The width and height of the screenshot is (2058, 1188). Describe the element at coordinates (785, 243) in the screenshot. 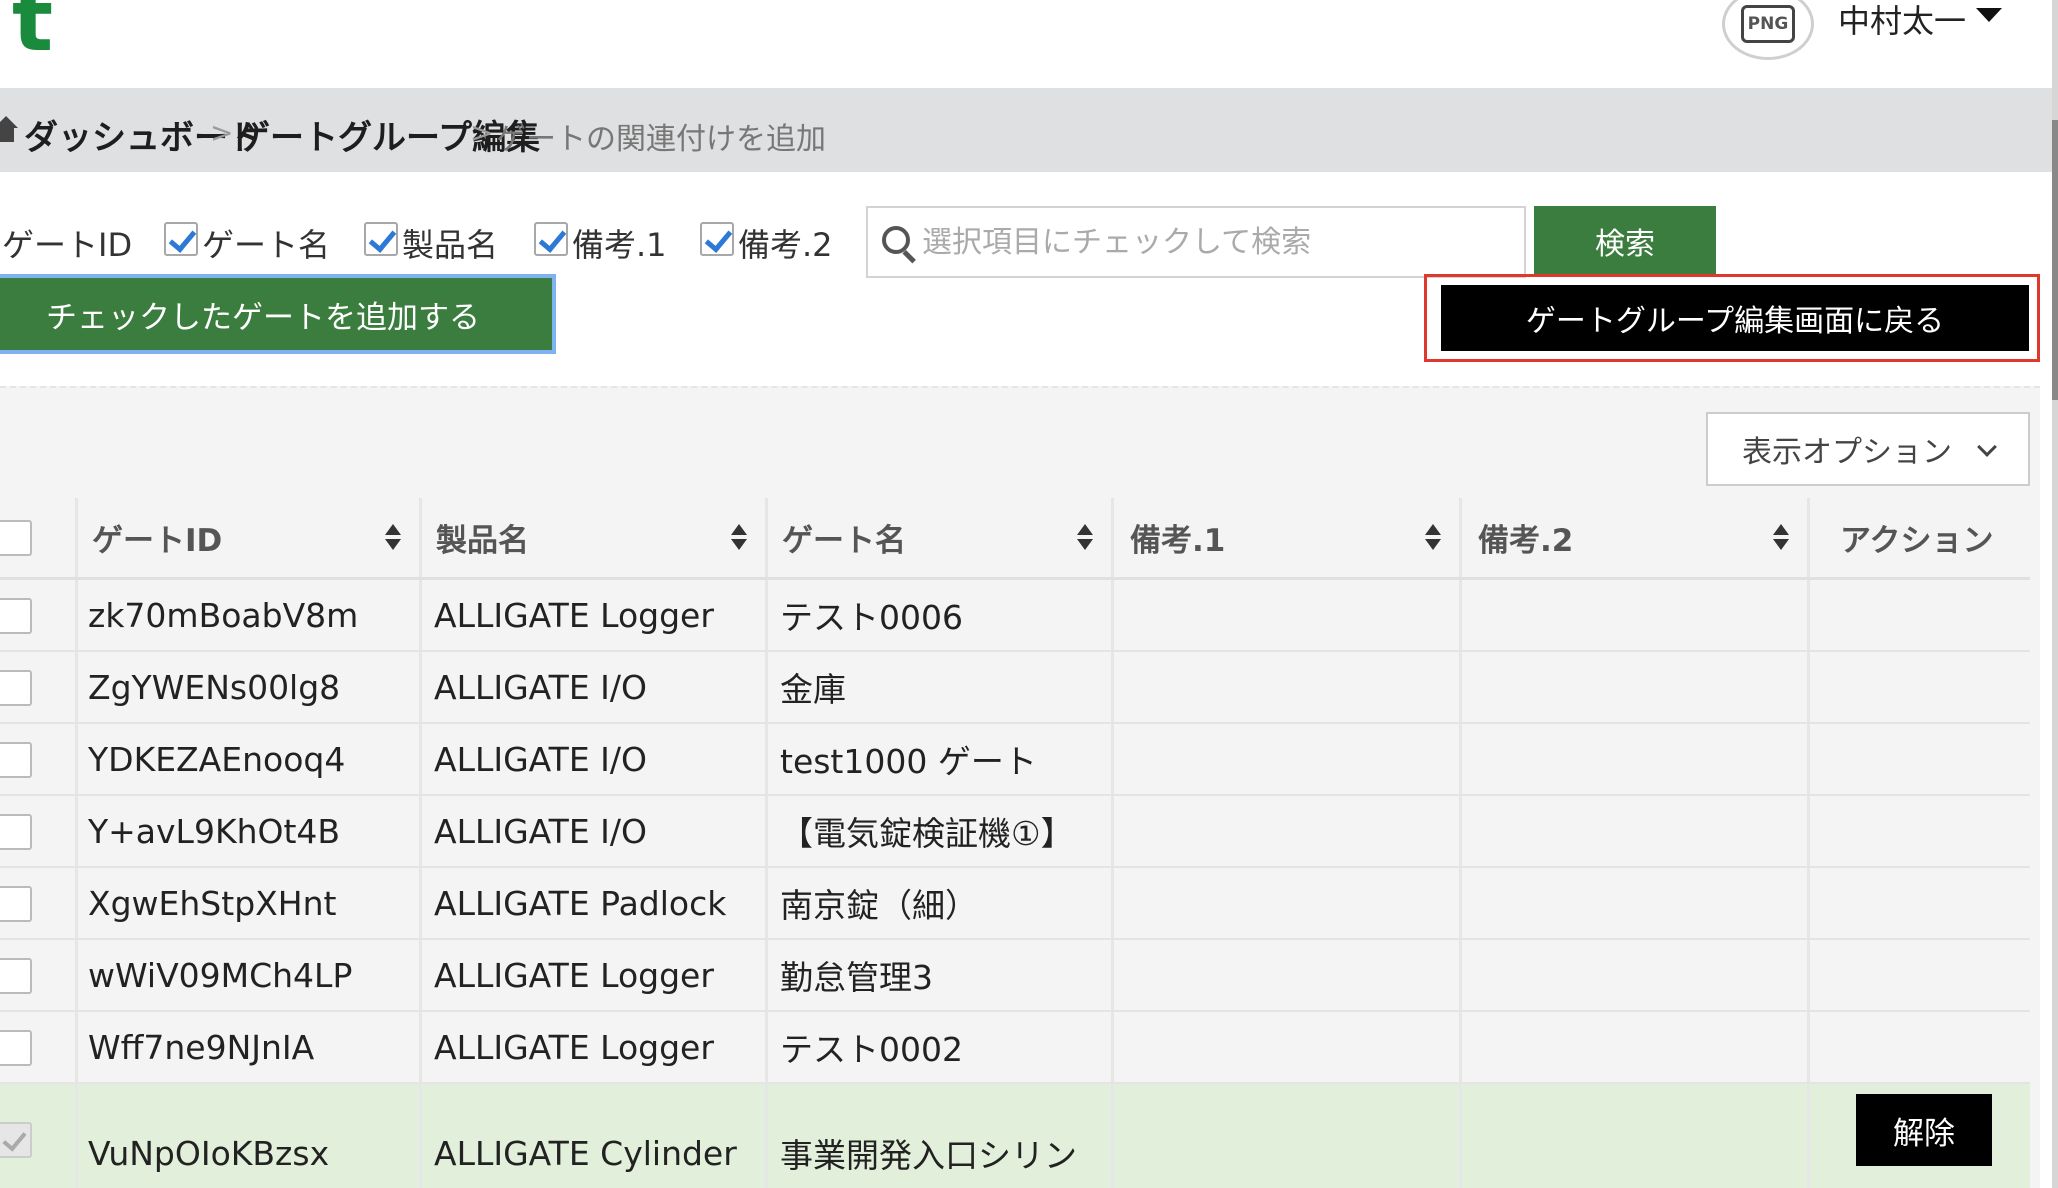

I see `filter-note2-label: 備考.2` at that location.